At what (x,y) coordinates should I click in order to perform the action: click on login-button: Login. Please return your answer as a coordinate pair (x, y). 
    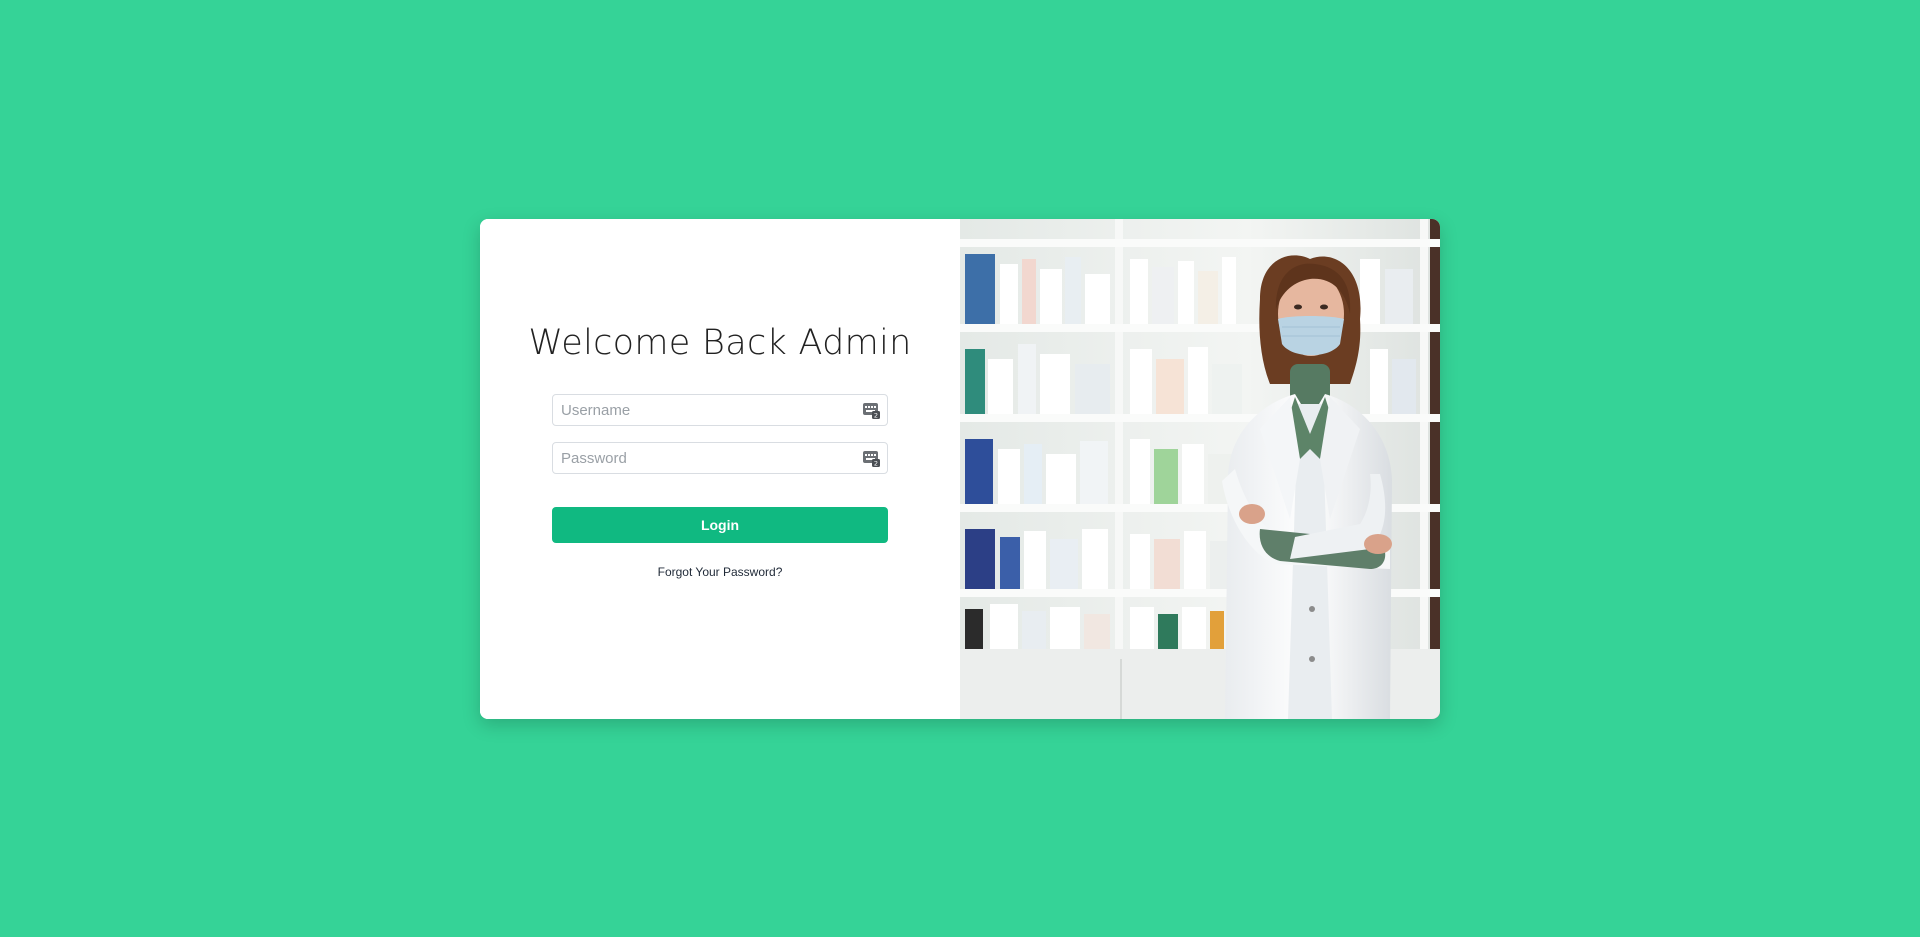
    Looking at the image, I should click on (720, 525).